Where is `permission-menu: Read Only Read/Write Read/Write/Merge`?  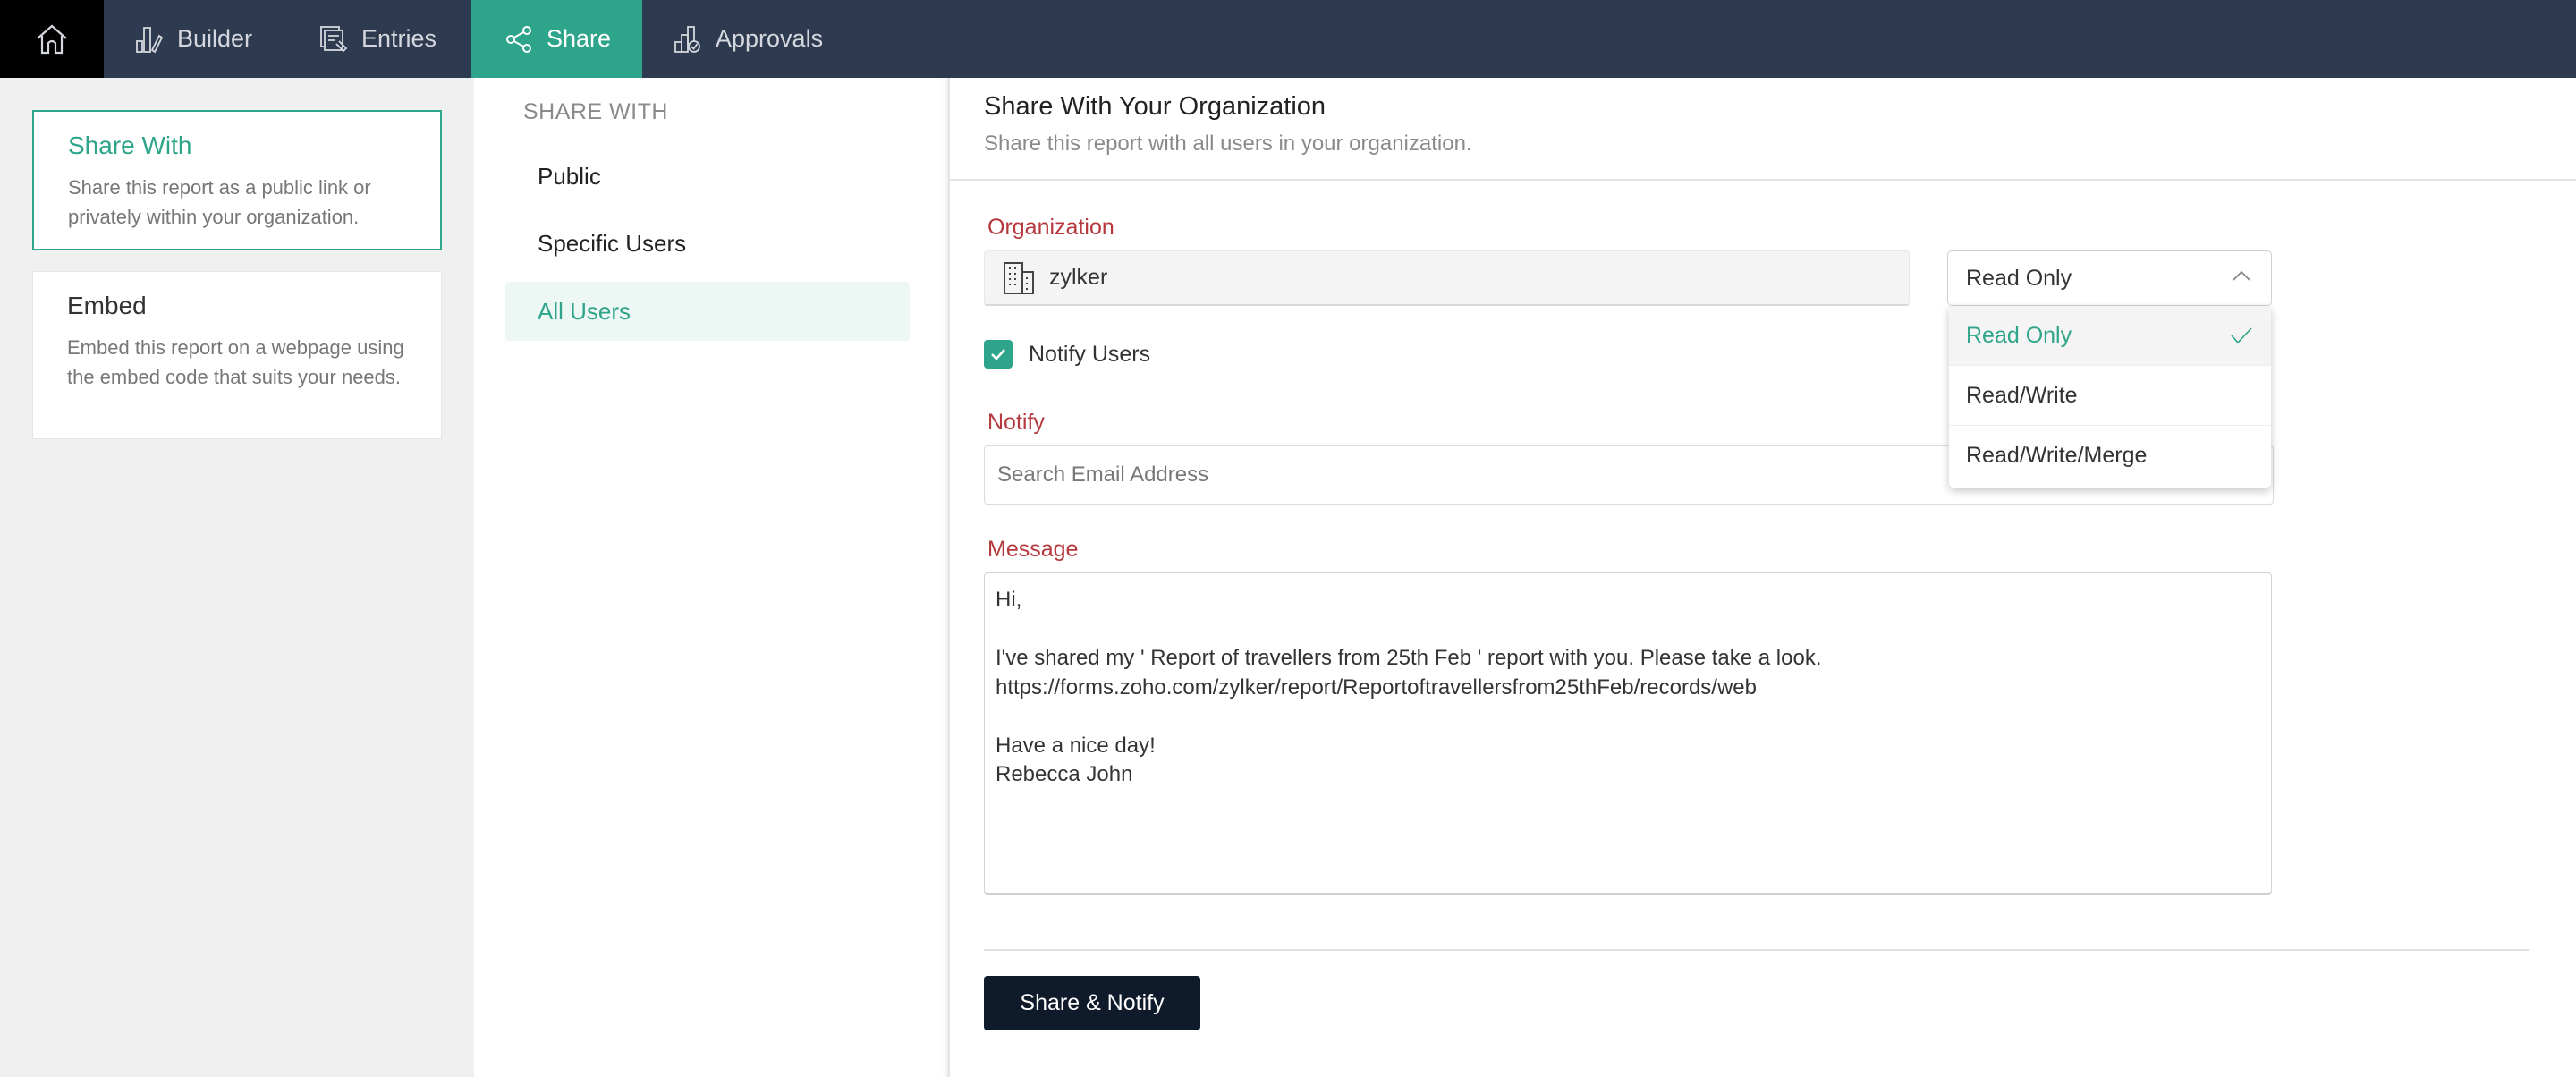
permission-menu: Read Only Read/Write Read/Write/Merge is located at coordinates (2110, 397).